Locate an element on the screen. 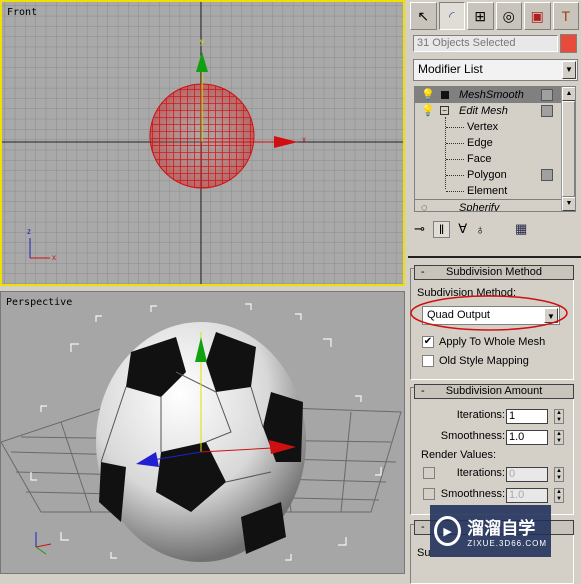  create-tab: ↖ is located at coordinates (423, 16).